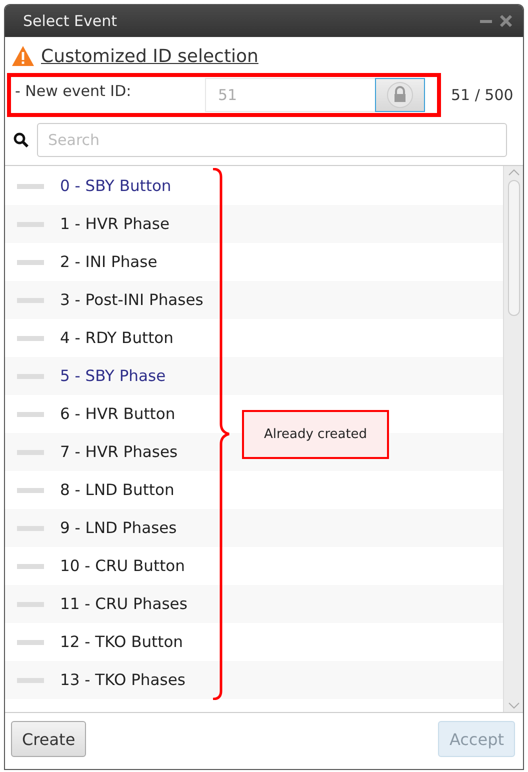 This screenshot has width=528, height=772. I want to click on new-event-id-label: - New event ID:, so click(73, 91).